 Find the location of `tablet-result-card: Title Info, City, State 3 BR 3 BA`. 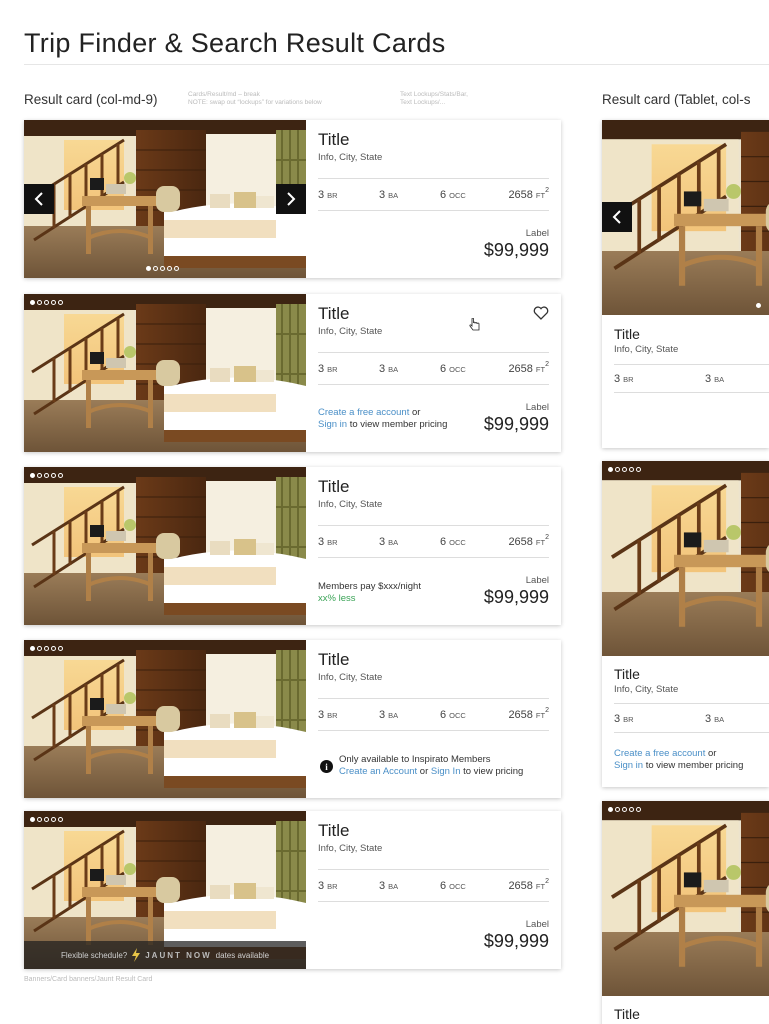

tablet-result-card: Title Info, City, State 3 BR 3 BA is located at coordinates (685, 284).